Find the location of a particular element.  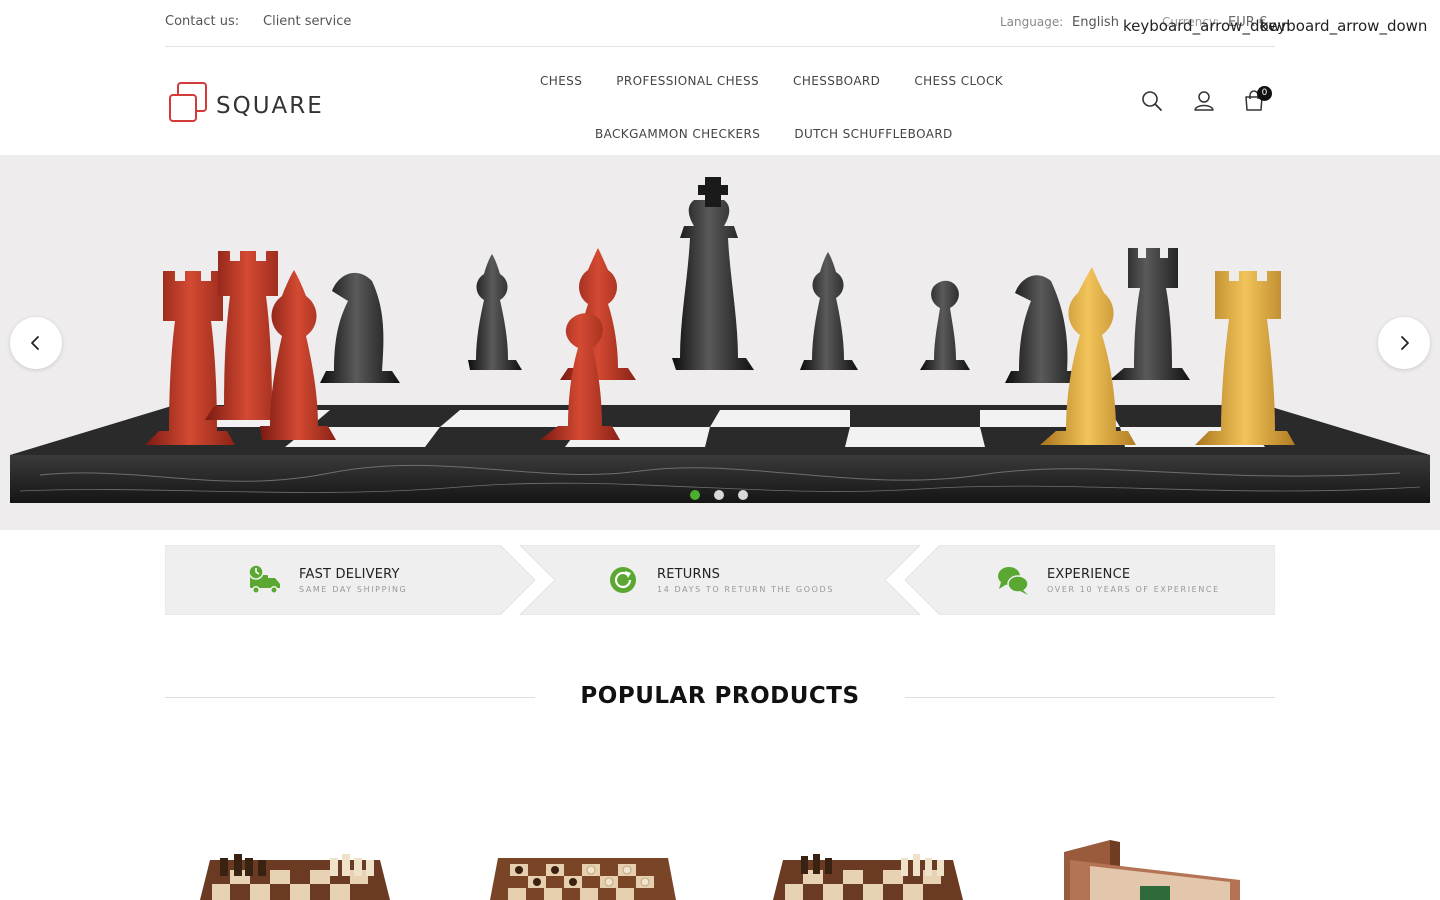

nav-item-professional-chess: PROFESSIONAL CHESS is located at coordinates (687, 81).